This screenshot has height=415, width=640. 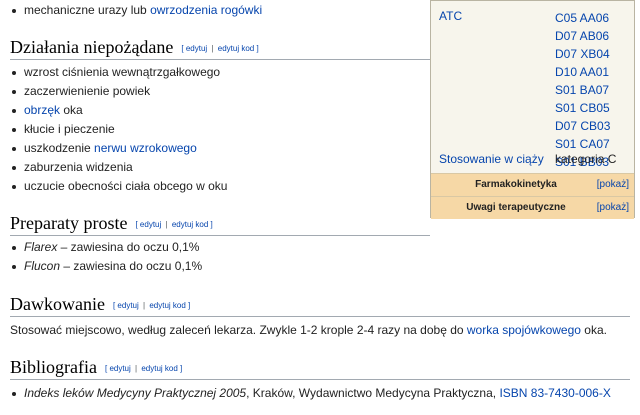 I want to click on list-item: Flarex – zawiesina do oczu 0,1%, so click(x=101, y=247).